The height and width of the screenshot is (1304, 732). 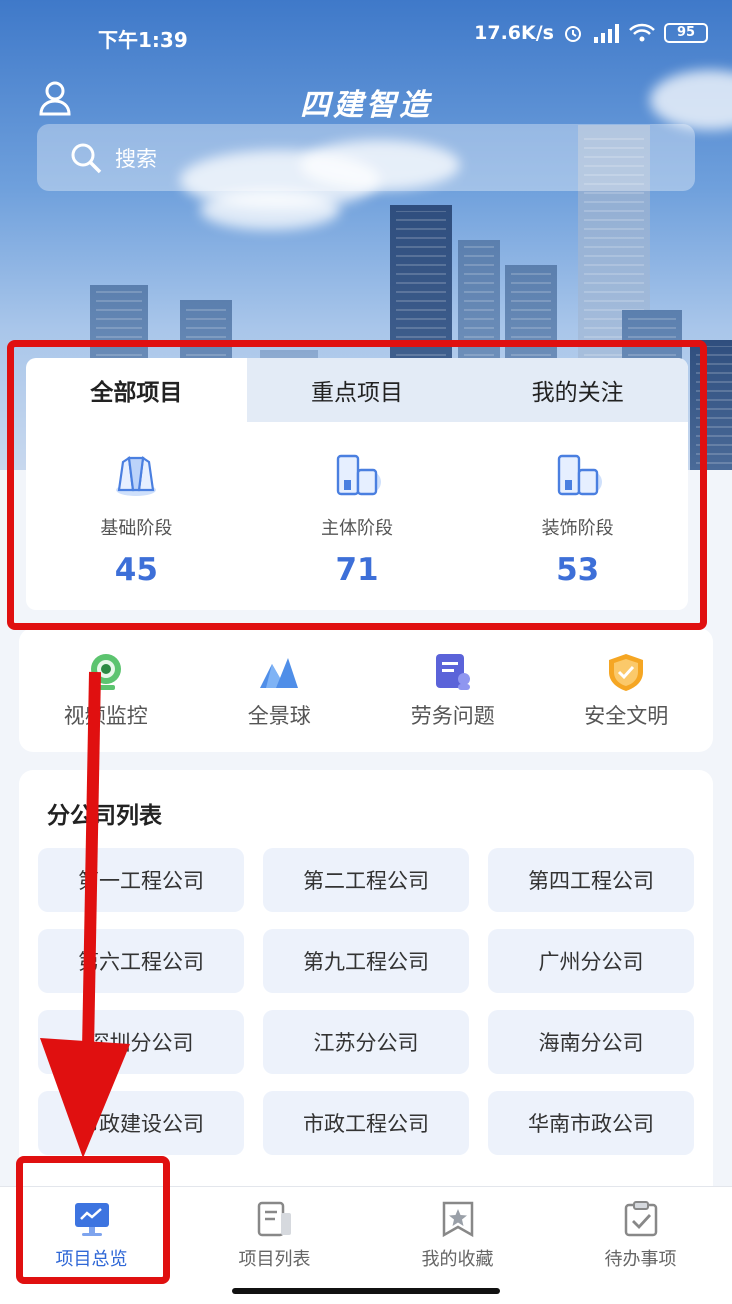 I want to click on wifi-icon, so click(x=642, y=32).